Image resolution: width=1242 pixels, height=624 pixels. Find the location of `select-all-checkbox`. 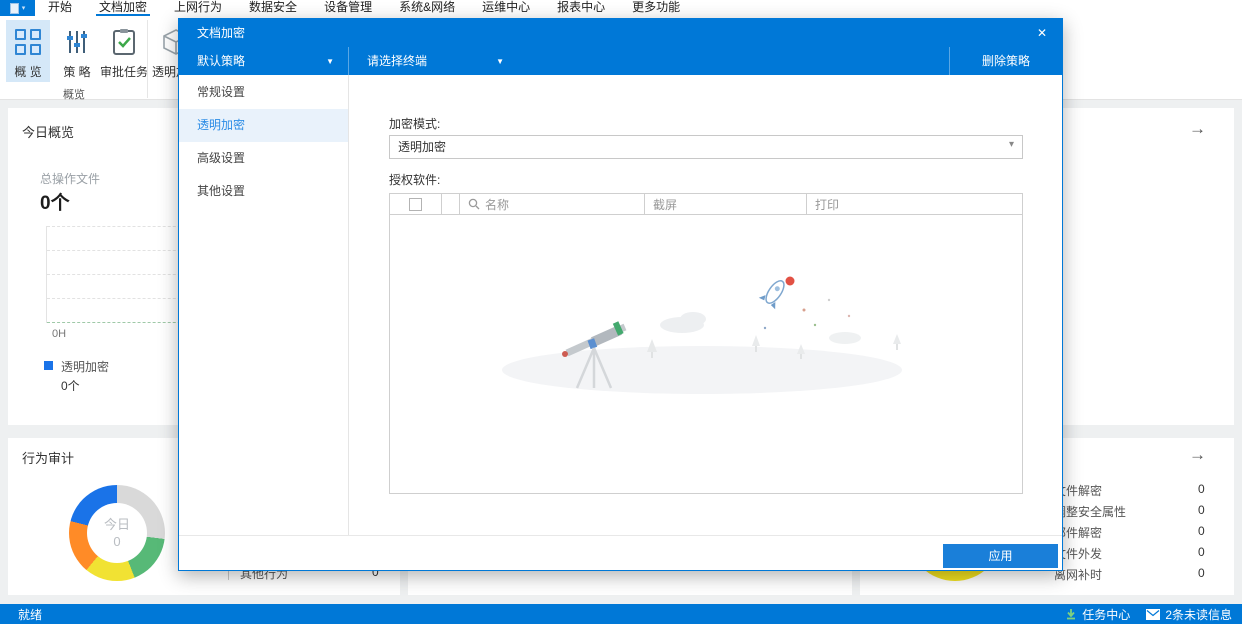

select-all-checkbox is located at coordinates (415, 204).